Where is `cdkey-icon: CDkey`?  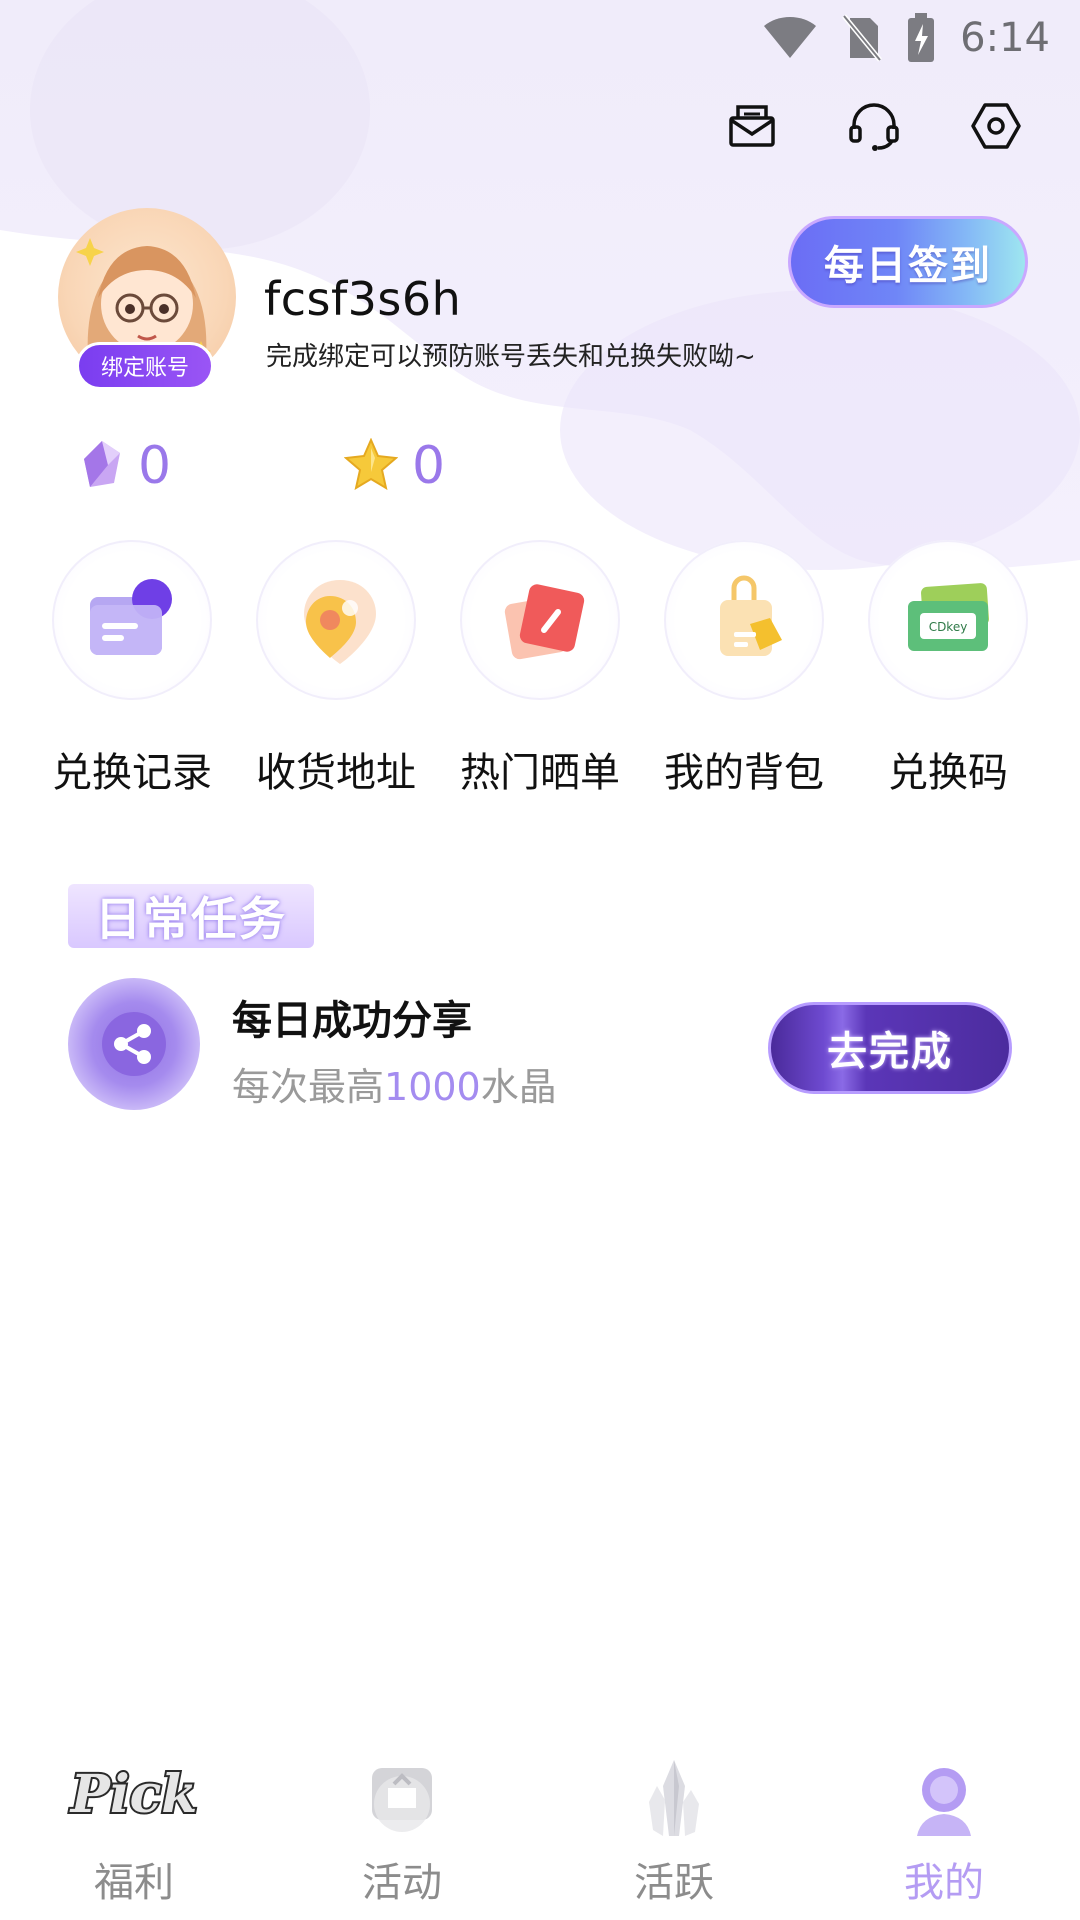
cdkey-icon: CDkey is located at coordinates (948, 620).